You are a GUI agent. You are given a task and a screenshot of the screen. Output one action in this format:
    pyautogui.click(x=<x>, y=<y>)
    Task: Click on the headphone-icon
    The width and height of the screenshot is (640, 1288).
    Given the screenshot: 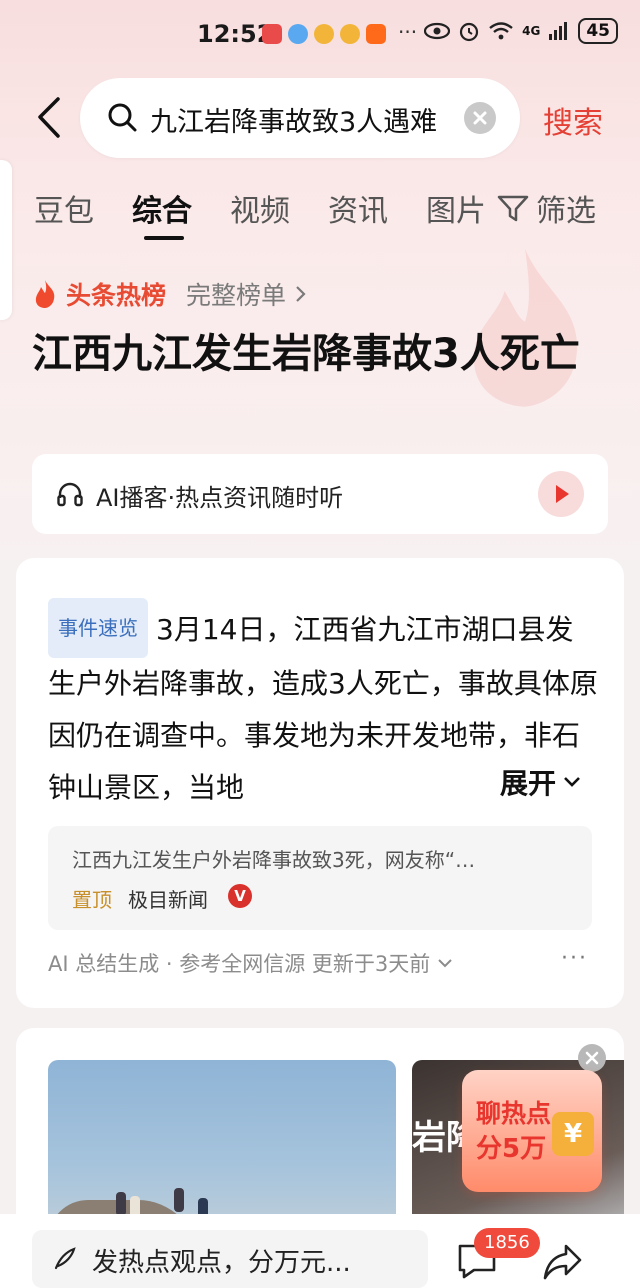 What is the action you would take?
    pyautogui.click(x=70, y=494)
    